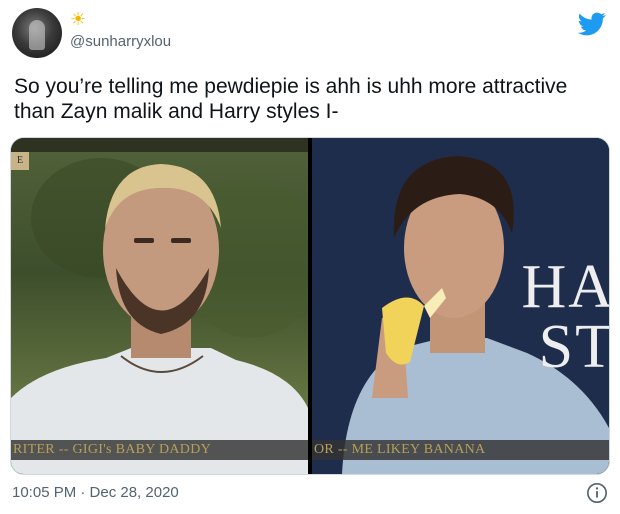 This screenshot has width=620, height=514. Describe the element at coordinates (460, 450) in the screenshot. I see `caption-right: OR -- ME LIKEY BANANA` at that location.